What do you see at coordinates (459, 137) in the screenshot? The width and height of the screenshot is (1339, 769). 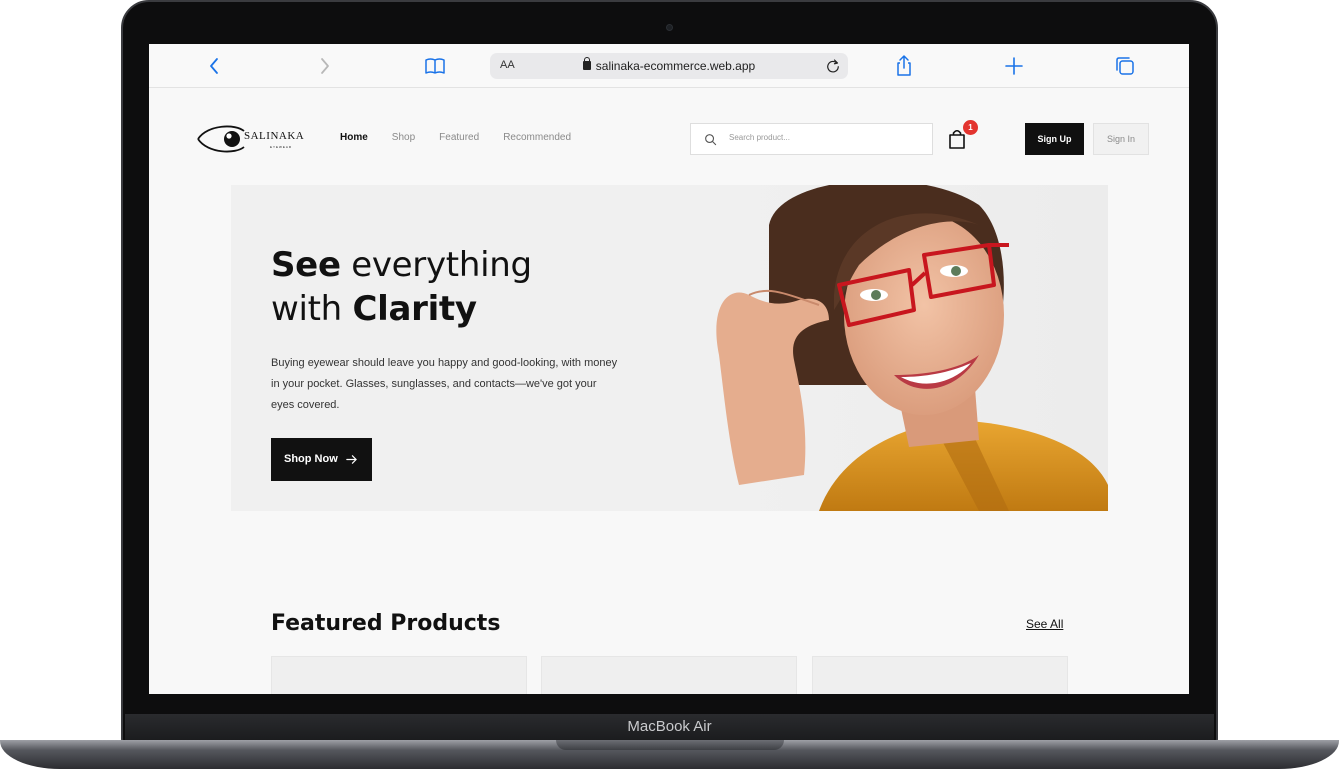 I see `nav-featured: Featured` at bounding box center [459, 137].